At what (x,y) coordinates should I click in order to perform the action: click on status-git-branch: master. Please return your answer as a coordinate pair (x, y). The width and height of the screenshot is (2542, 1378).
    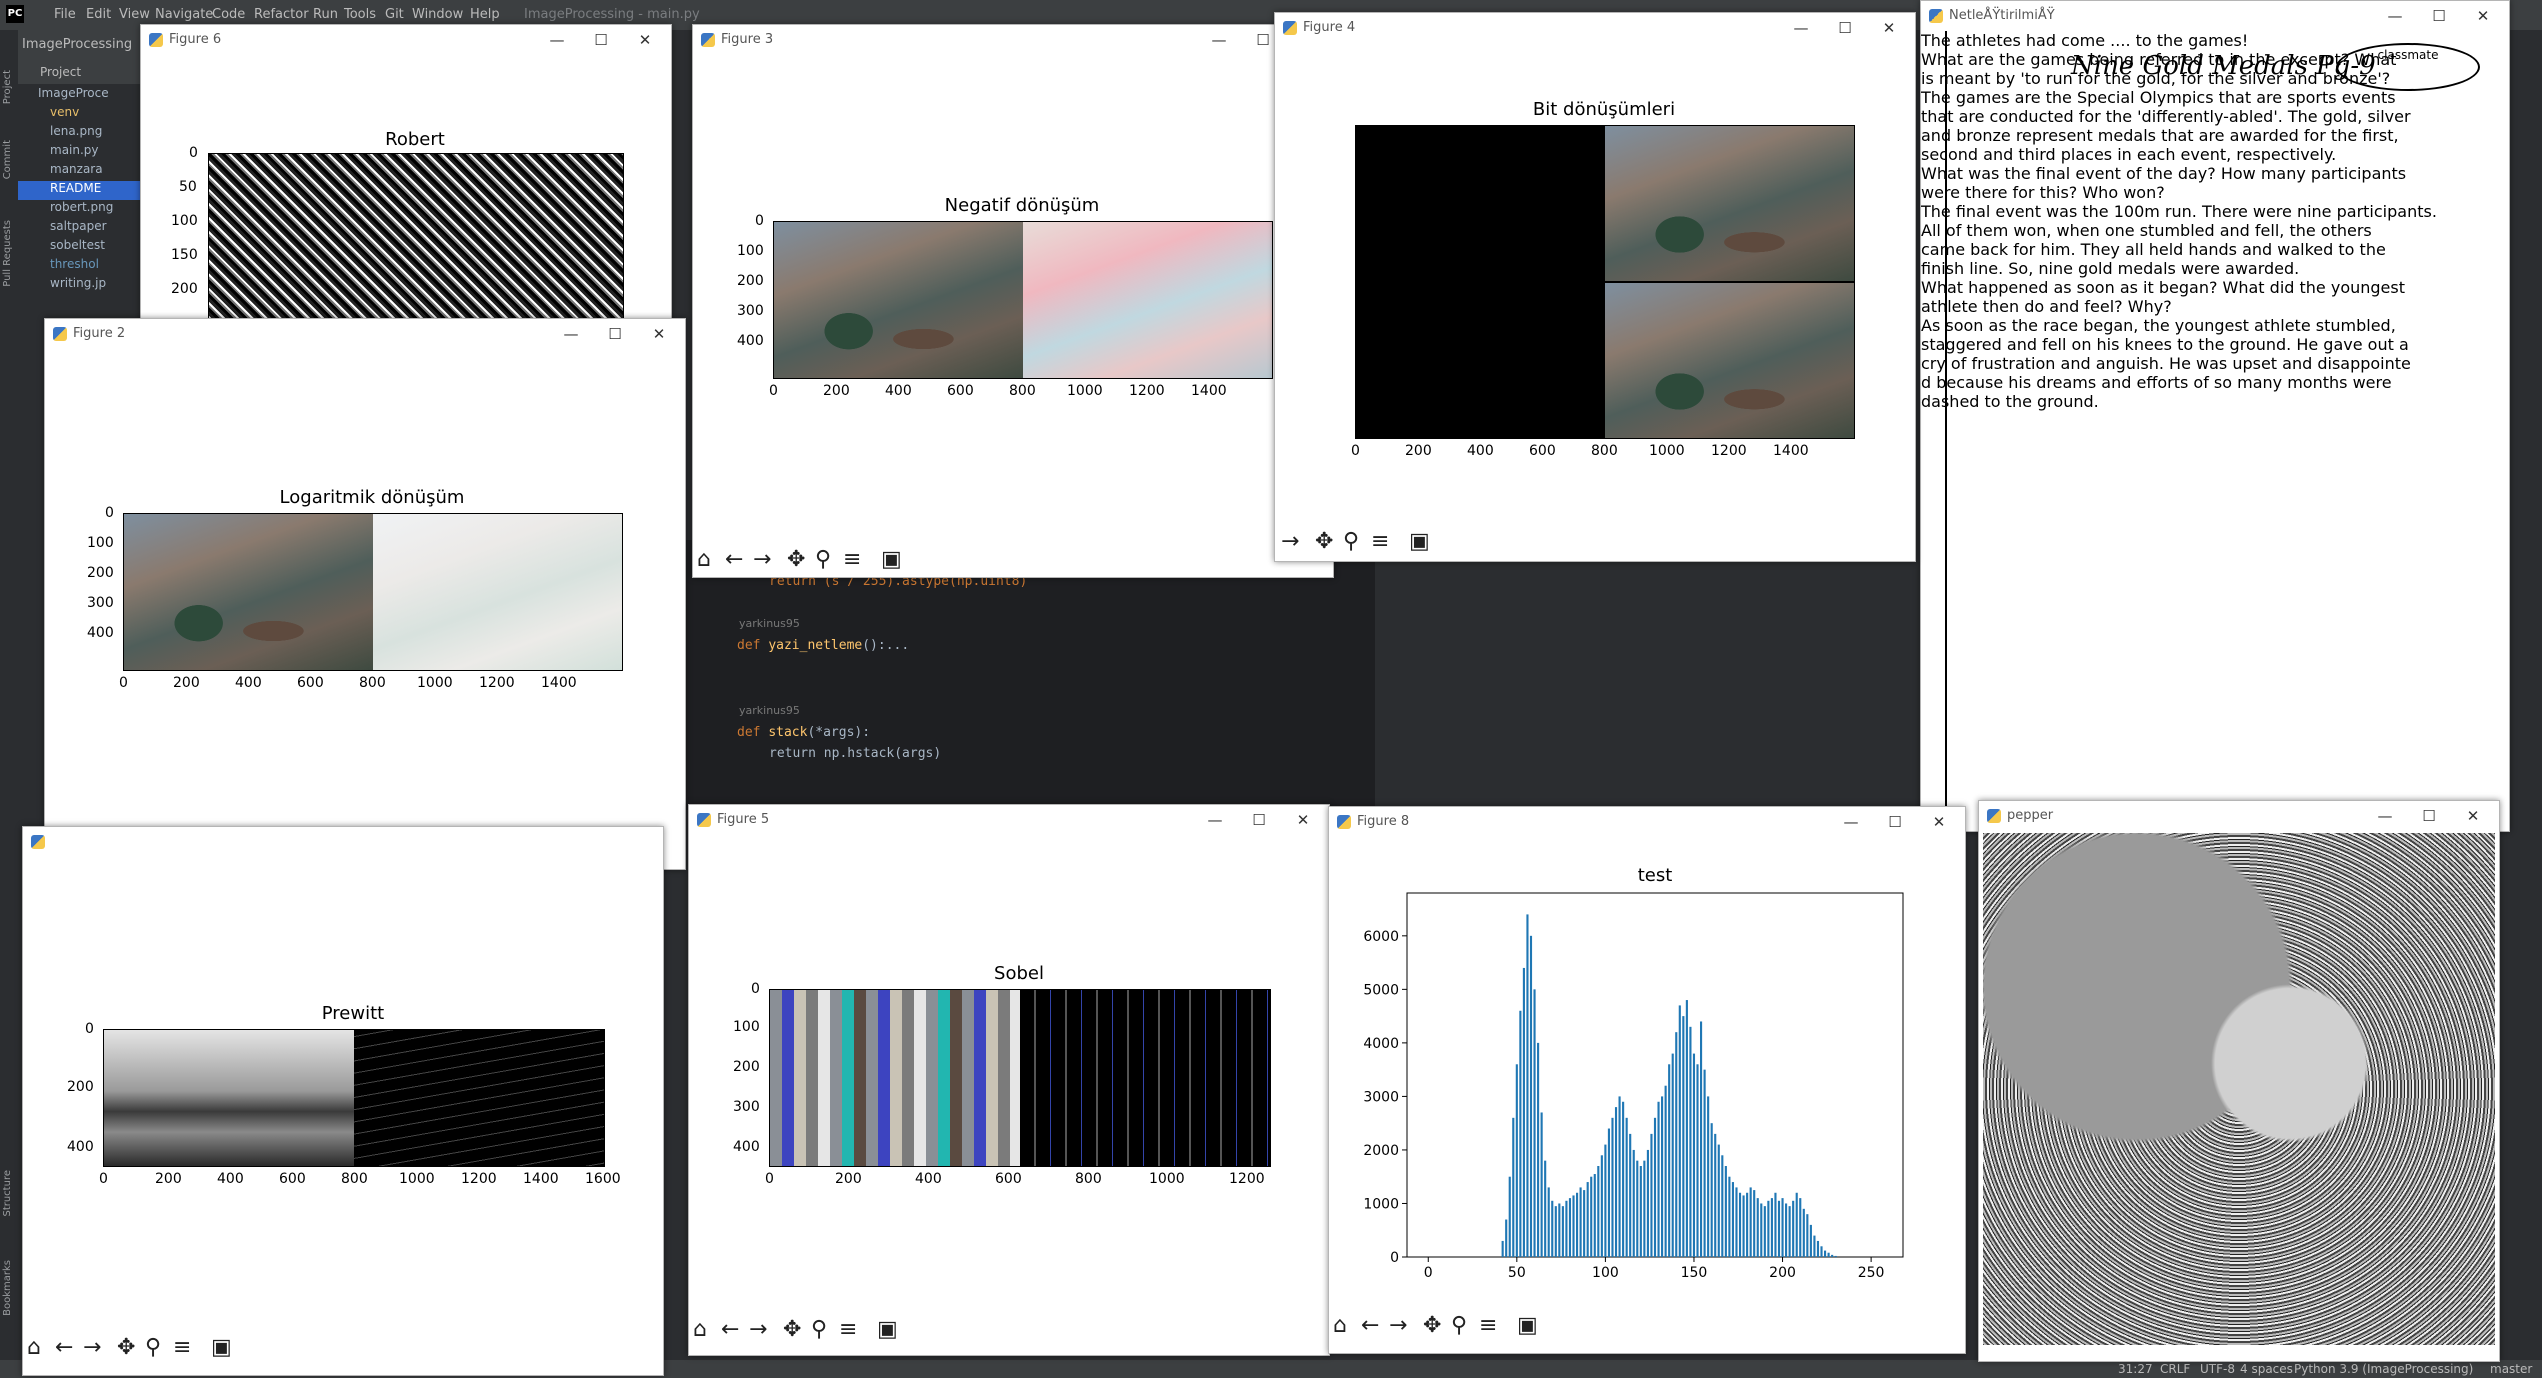
    Looking at the image, I should click on (2511, 1369).